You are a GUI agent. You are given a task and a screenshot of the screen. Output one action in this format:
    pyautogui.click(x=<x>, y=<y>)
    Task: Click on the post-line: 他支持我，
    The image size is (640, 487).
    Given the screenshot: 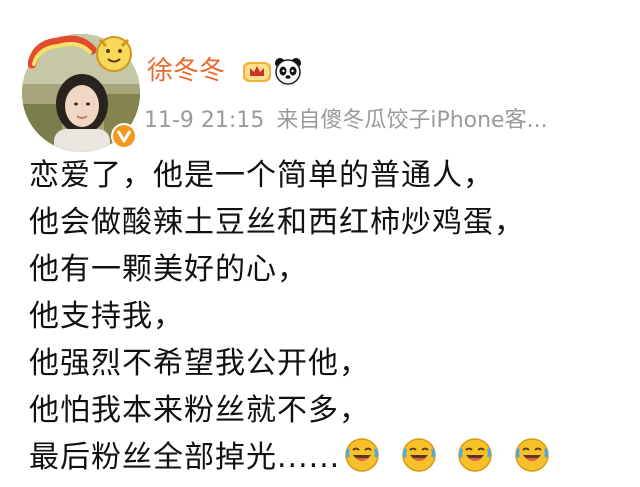 What is the action you would take?
    pyautogui.click(x=106, y=316)
    